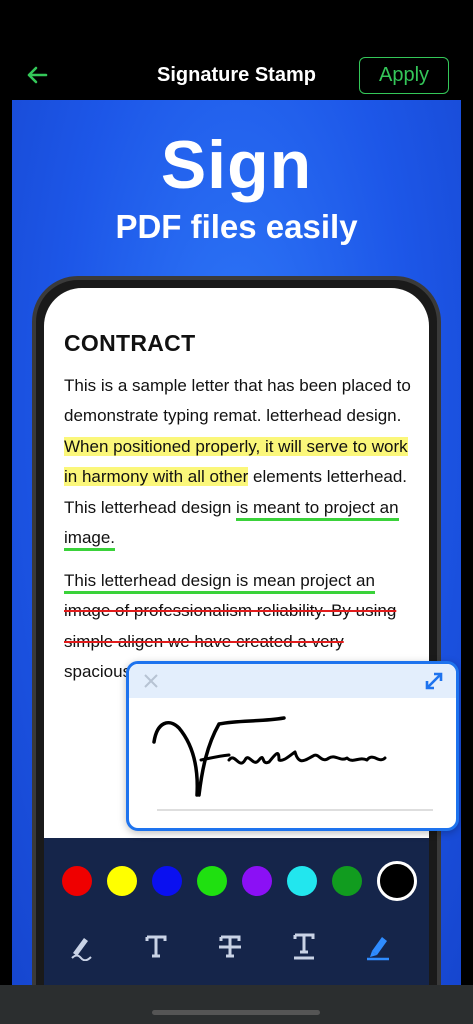  What do you see at coordinates (130, 343) in the screenshot?
I see `document-heading: CONTRACT` at bounding box center [130, 343].